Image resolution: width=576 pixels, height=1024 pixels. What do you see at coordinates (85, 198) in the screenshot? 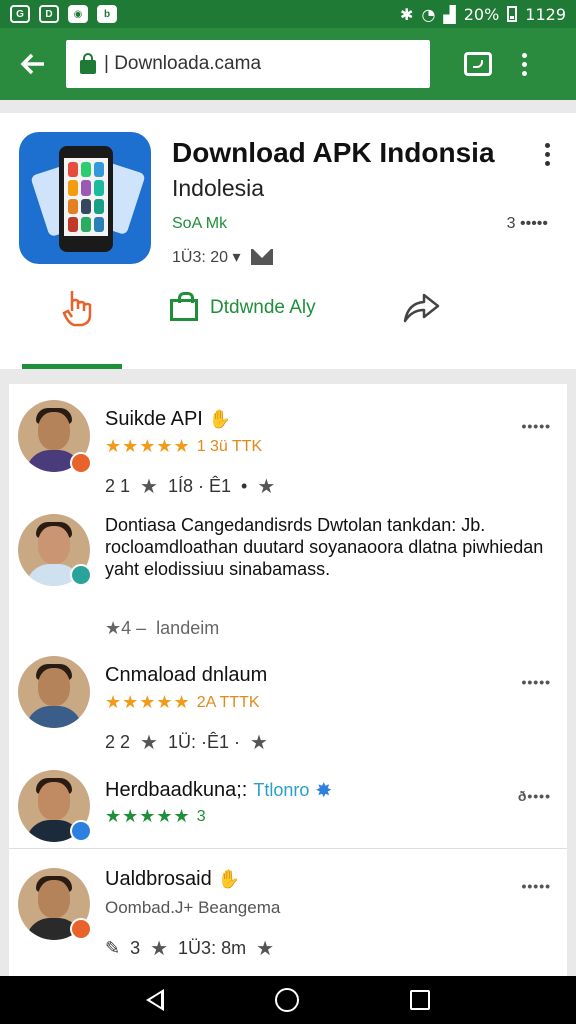
I see `app-icon` at bounding box center [85, 198].